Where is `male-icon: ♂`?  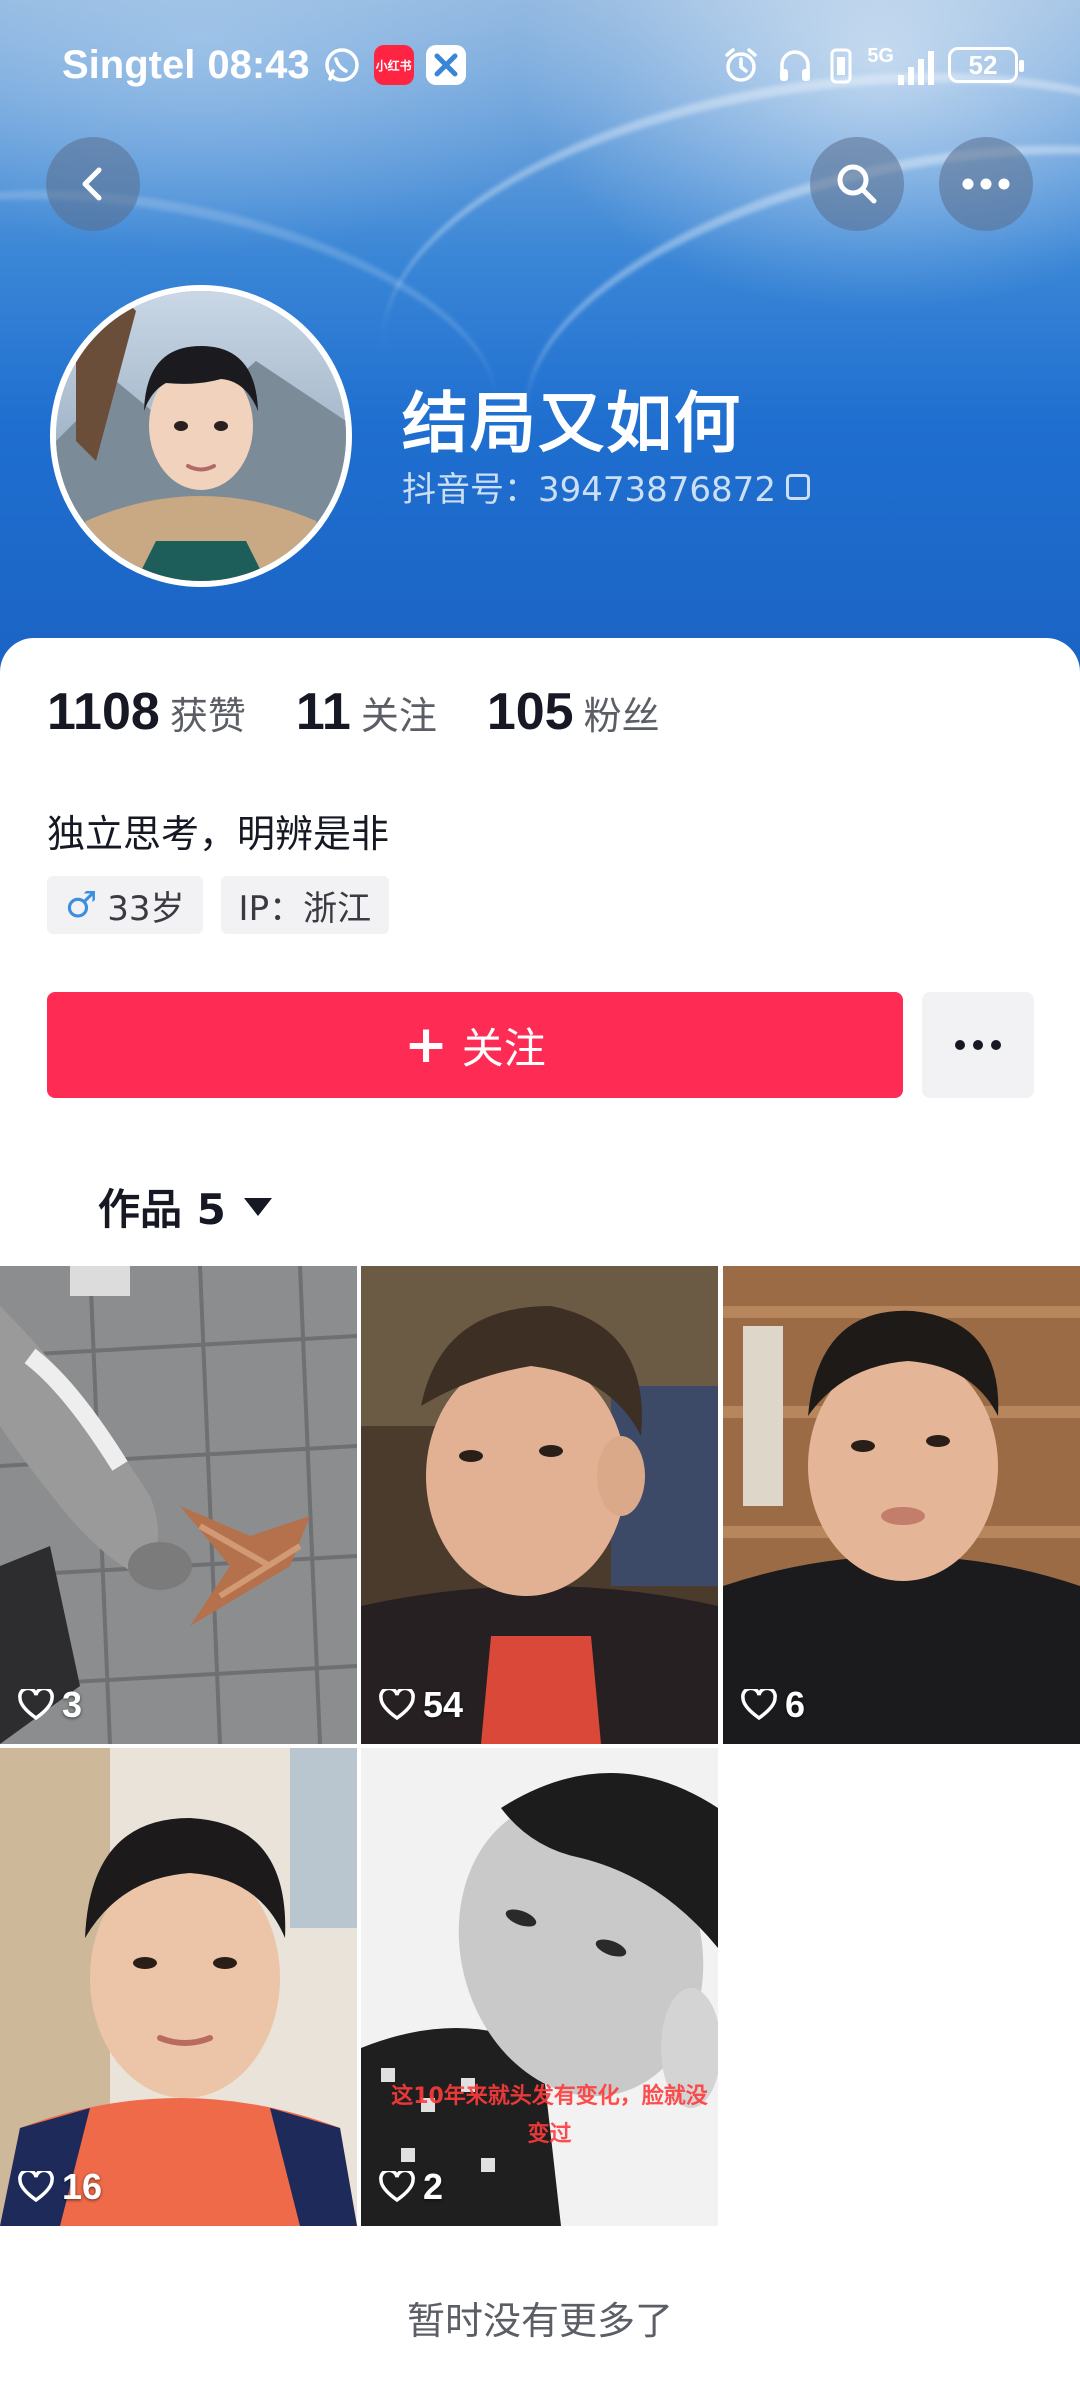
male-icon: ♂ is located at coordinates (81, 905).